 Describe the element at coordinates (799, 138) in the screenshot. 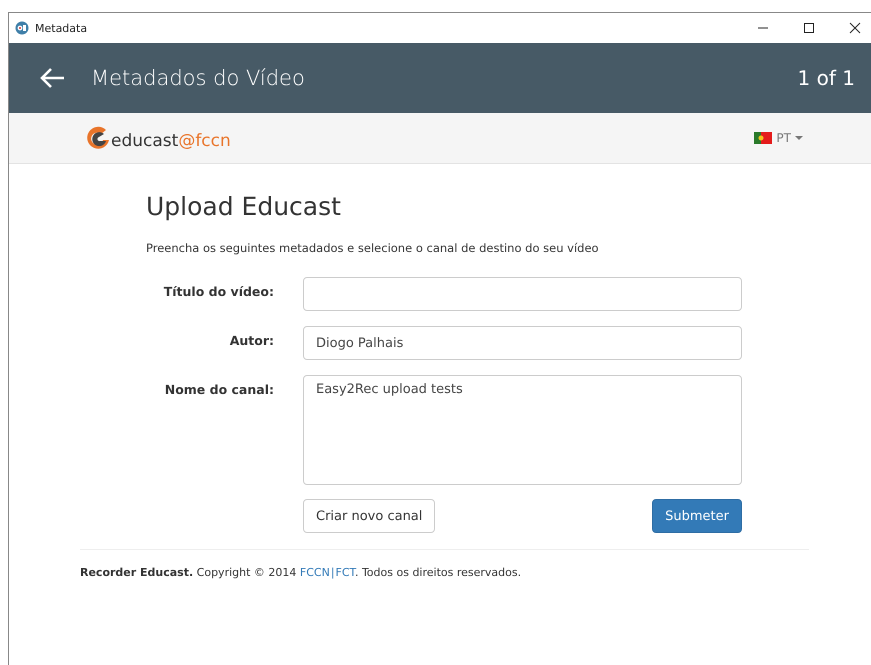

I see `caret-icon` at that location.